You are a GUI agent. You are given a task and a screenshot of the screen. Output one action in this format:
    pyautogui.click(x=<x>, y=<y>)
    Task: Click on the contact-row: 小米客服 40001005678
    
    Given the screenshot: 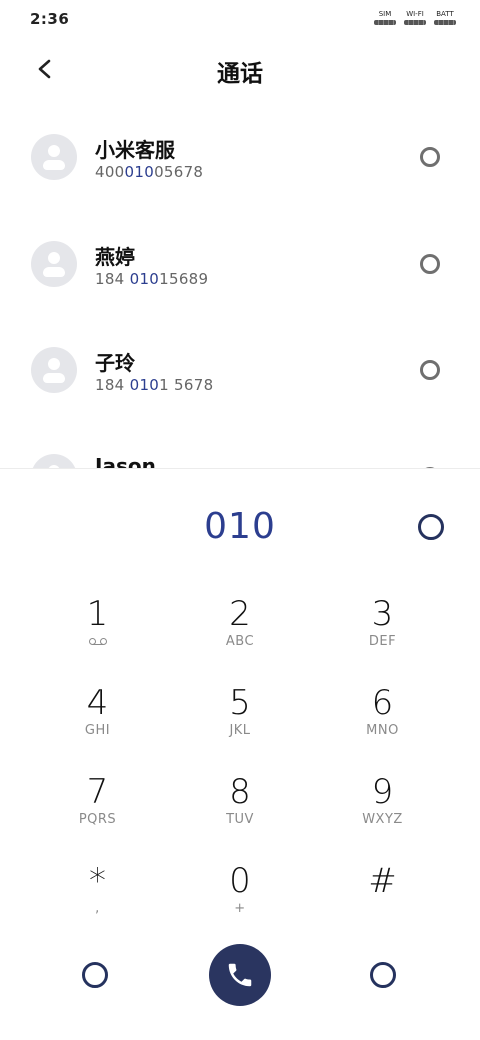 What is the action you would take?
    pyautogui.click(x=240, y=157)
    